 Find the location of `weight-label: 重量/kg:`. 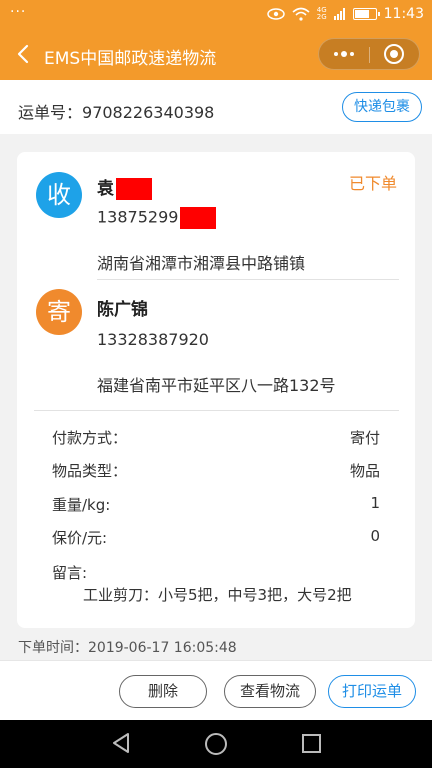

weight-label: 重量/kg: is located at coordinates (81, 505).